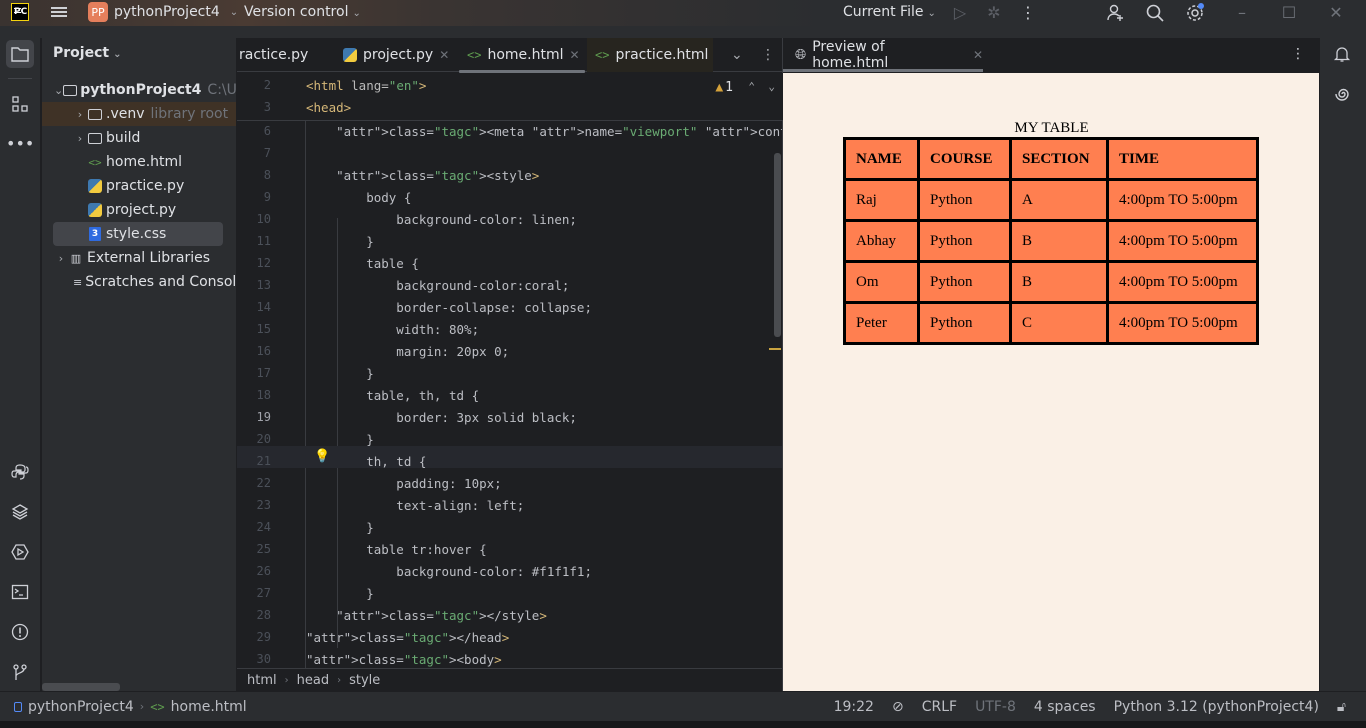 The height and width of the screenshot is (728, 1366). I want to click on chevron-right-icon: ›, so click(61, 258).